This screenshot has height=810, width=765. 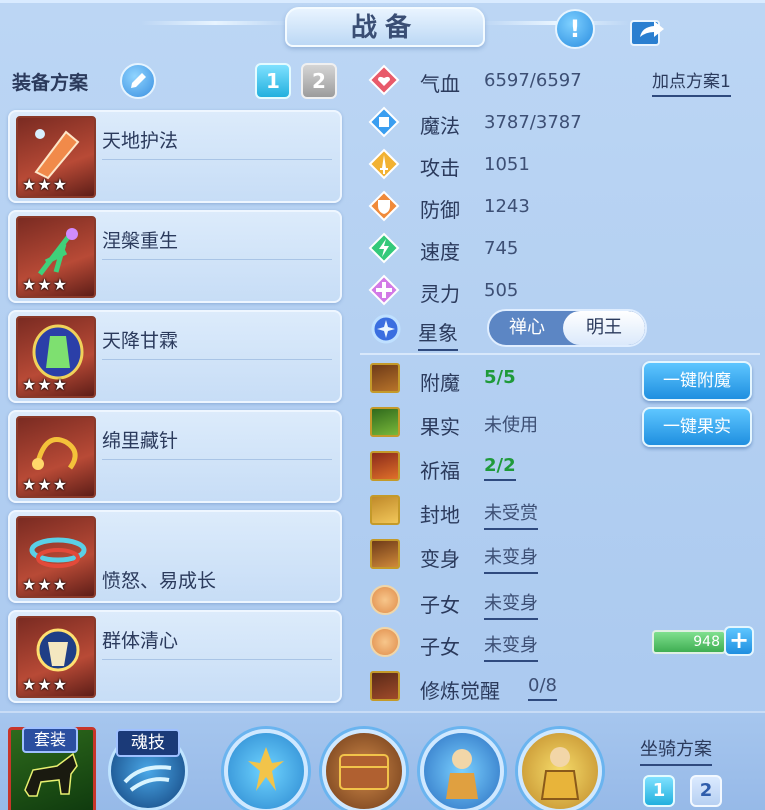 I want to click on stat-row-attack: 攻击 1051, so click(x=562, y=164).